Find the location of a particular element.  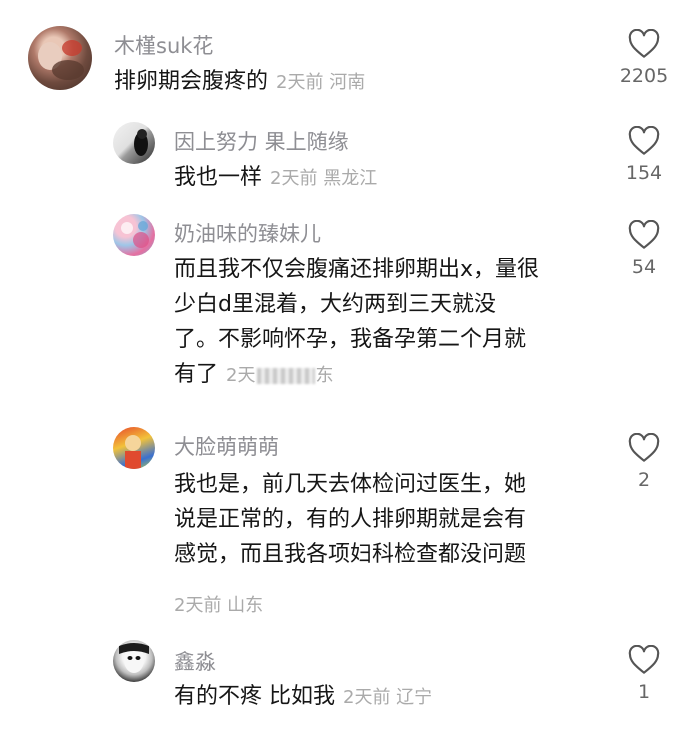

like-count: 54 is located at coordinates (644, 267).